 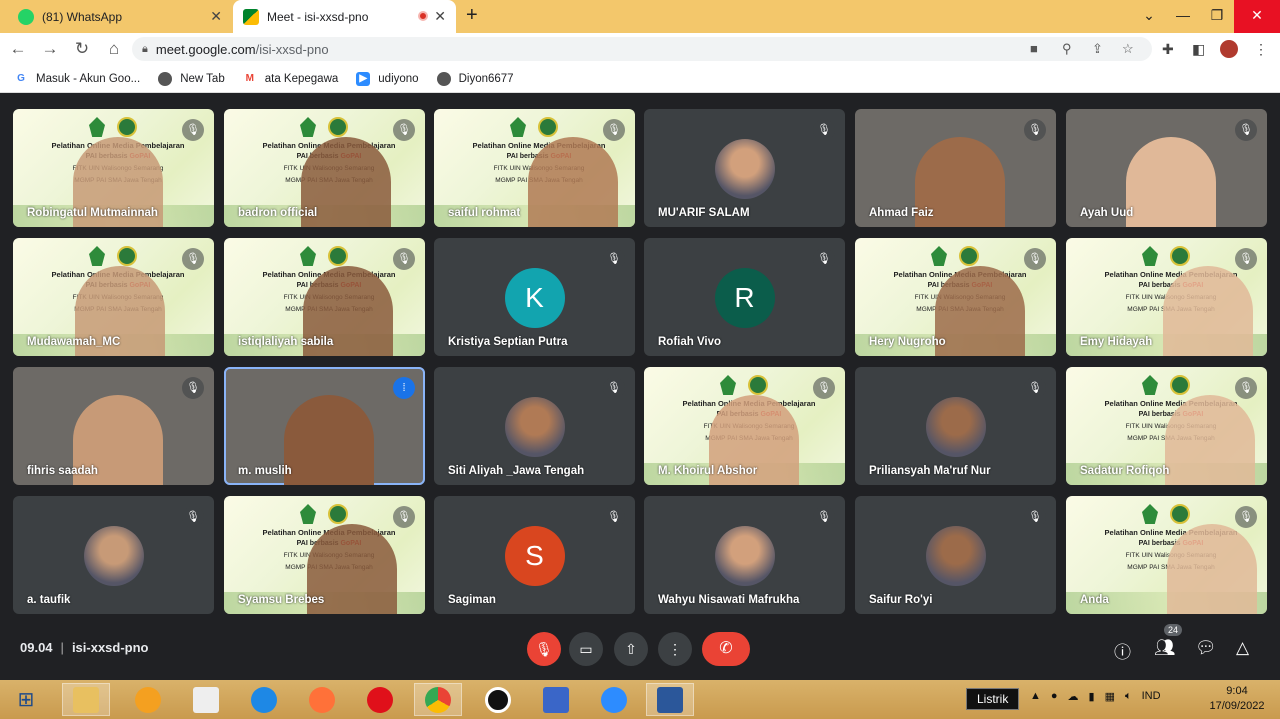 What do you see at coordinates (26, 699) in the screenshot?
I see `start-button: ⊞` at bounding box center [26, 699].